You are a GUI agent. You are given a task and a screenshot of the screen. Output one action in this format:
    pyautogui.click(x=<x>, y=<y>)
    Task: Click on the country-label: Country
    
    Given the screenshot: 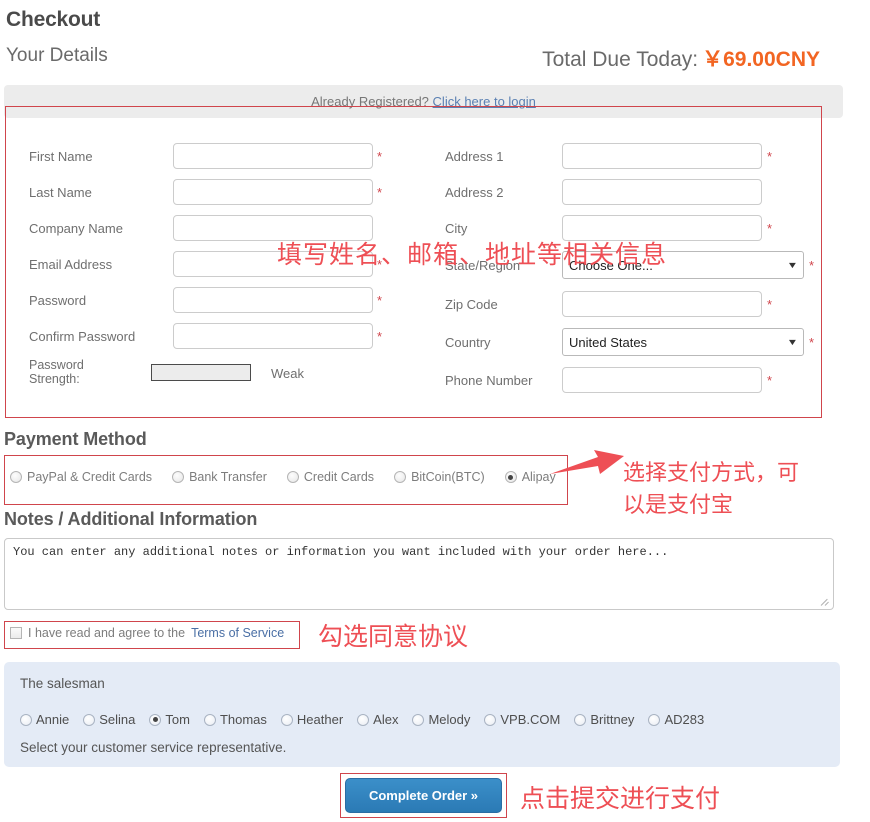 What is the action you would take?
    pyautogui.click(x=468, y=342)
    